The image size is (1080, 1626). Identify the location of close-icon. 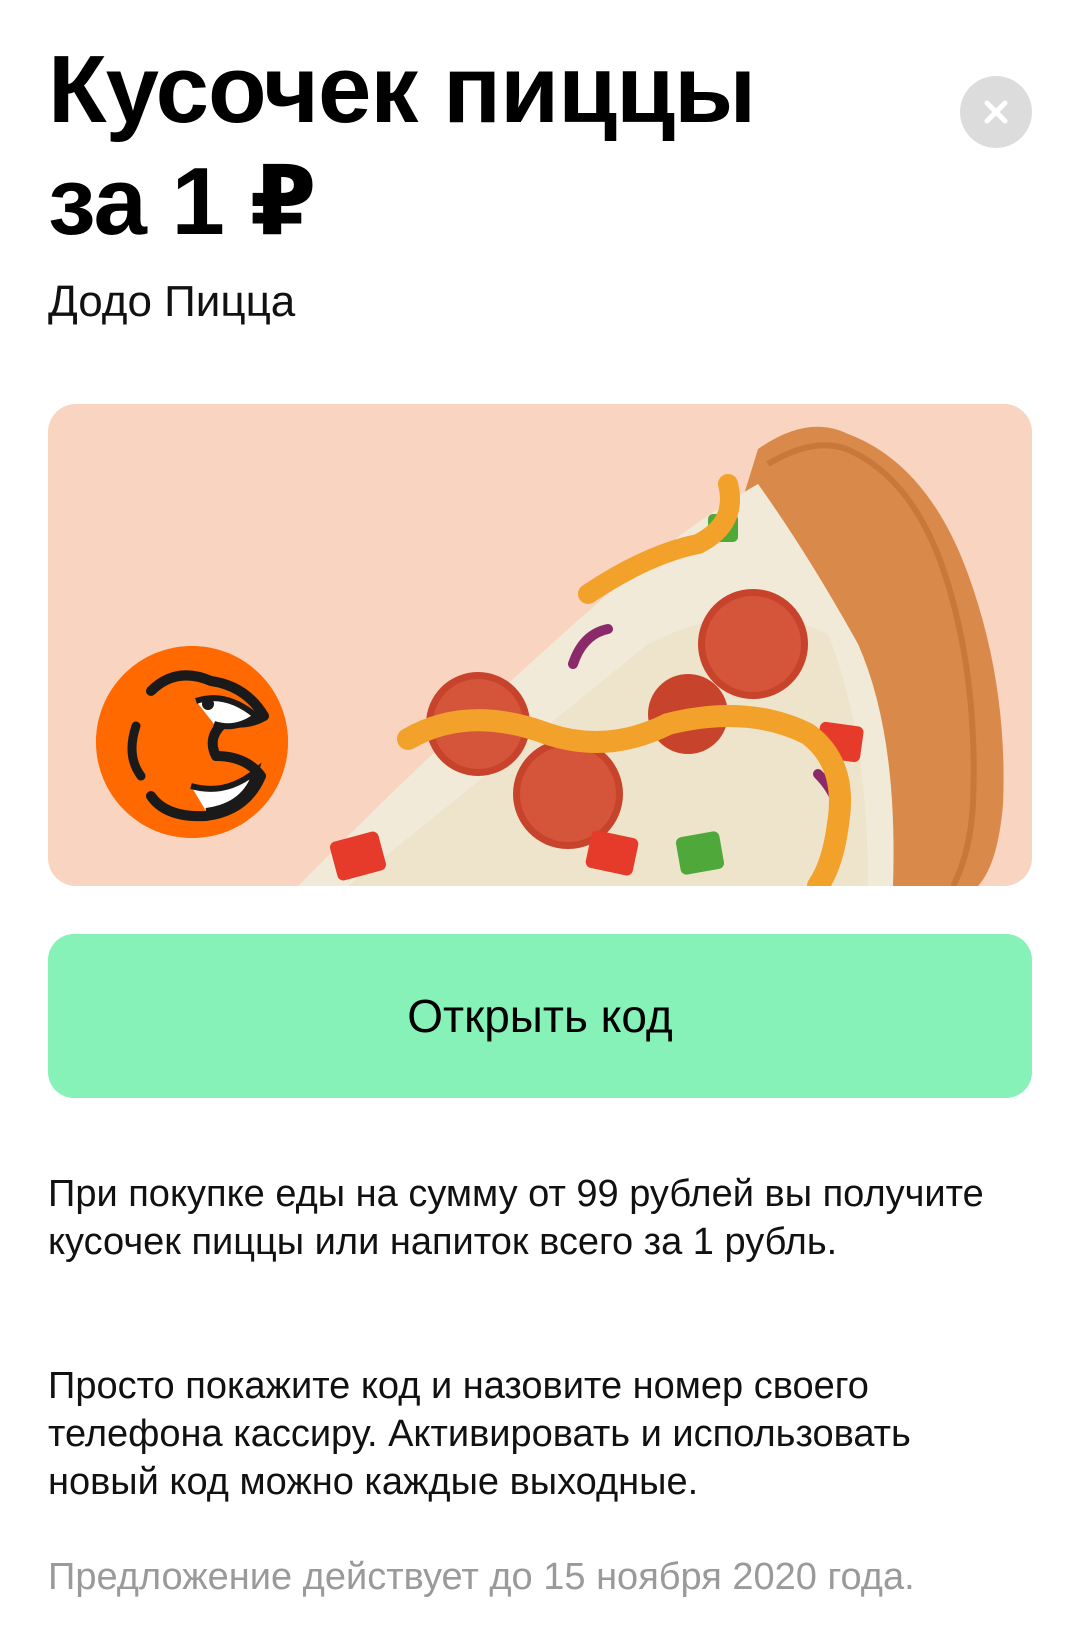
(996, 112).